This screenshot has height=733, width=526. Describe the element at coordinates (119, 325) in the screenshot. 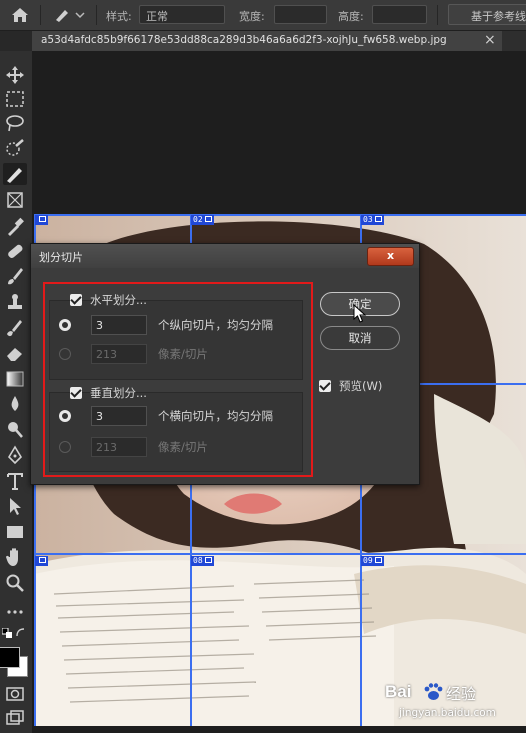

I see `horizontal-count-input: 3` at that location.